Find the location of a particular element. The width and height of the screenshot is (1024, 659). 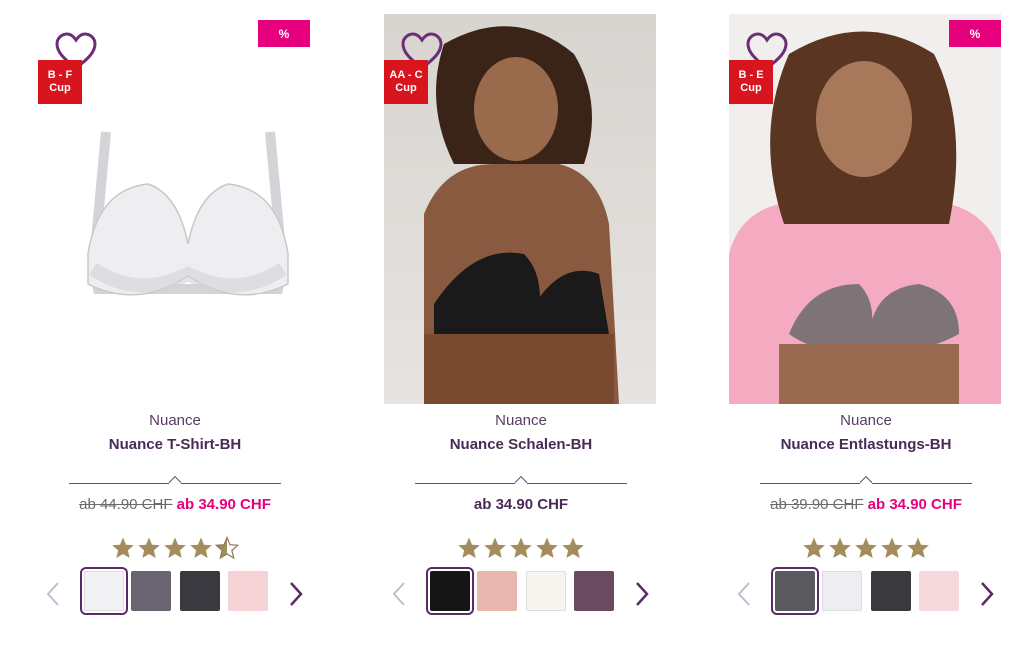

cup-size-badge: B - F Cup is located at coordinates (60, 82).